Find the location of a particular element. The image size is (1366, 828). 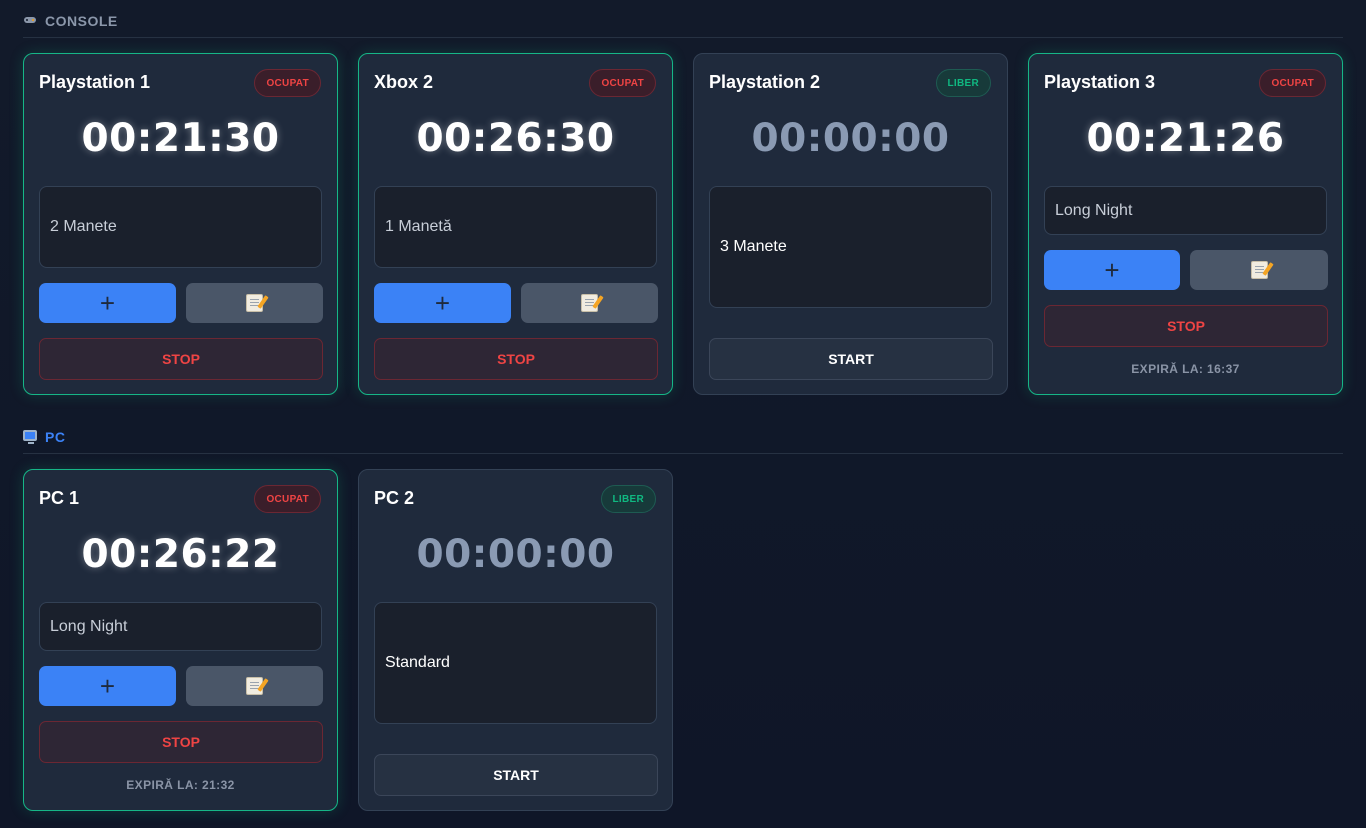

station-name: PC 1 is located at coordinates (59, 498).